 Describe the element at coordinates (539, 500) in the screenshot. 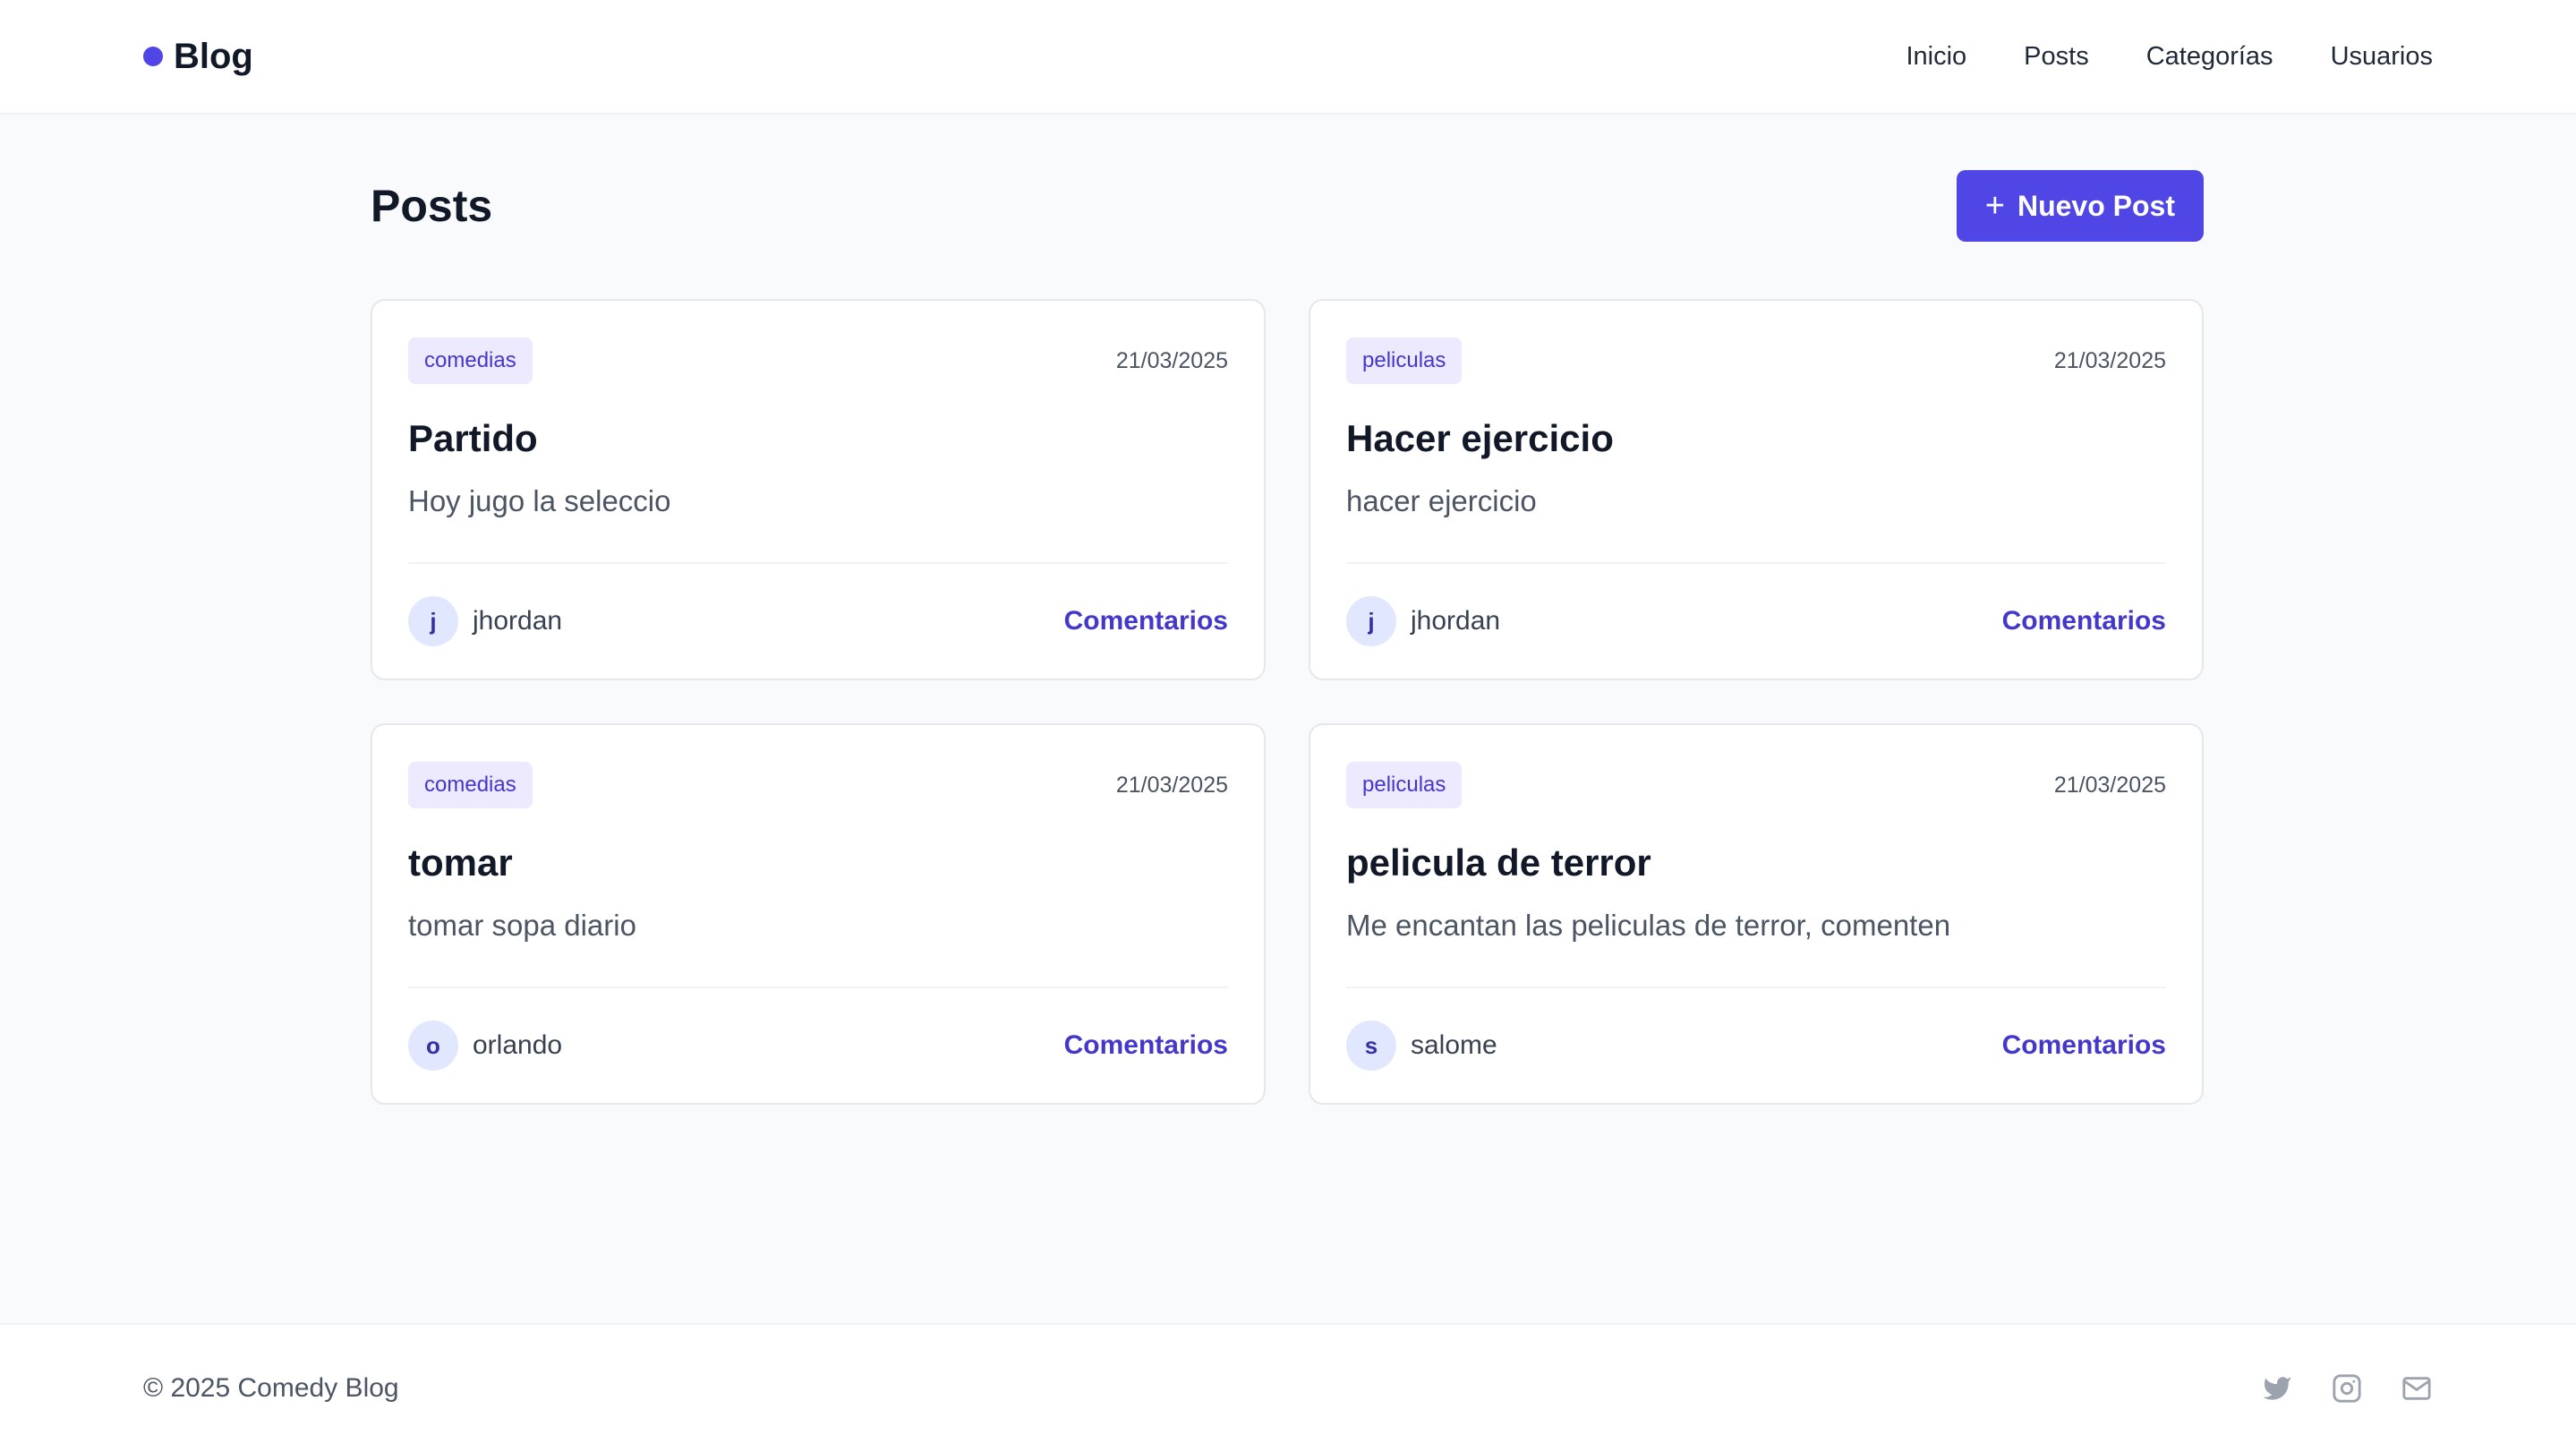

I see `post-excerpt: Hoy jugo la seleccio` at that location.